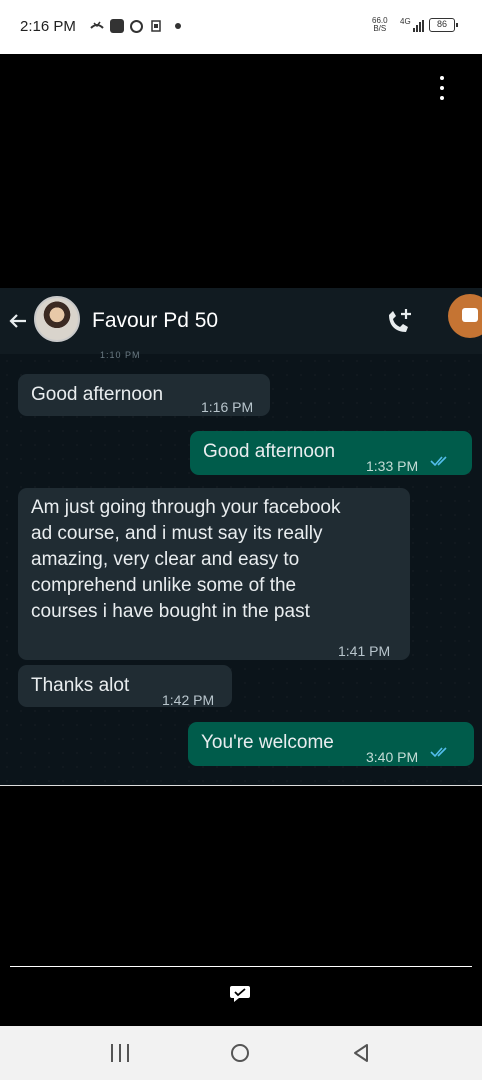 This screenshot has width=482, height=1080. I want to click on signal-icon, so click(418, 26).